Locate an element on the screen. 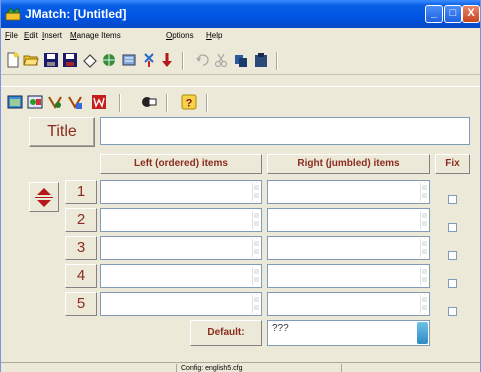 This screenshot has height=372, width=481. title-field is located at coordinates (285, 131).